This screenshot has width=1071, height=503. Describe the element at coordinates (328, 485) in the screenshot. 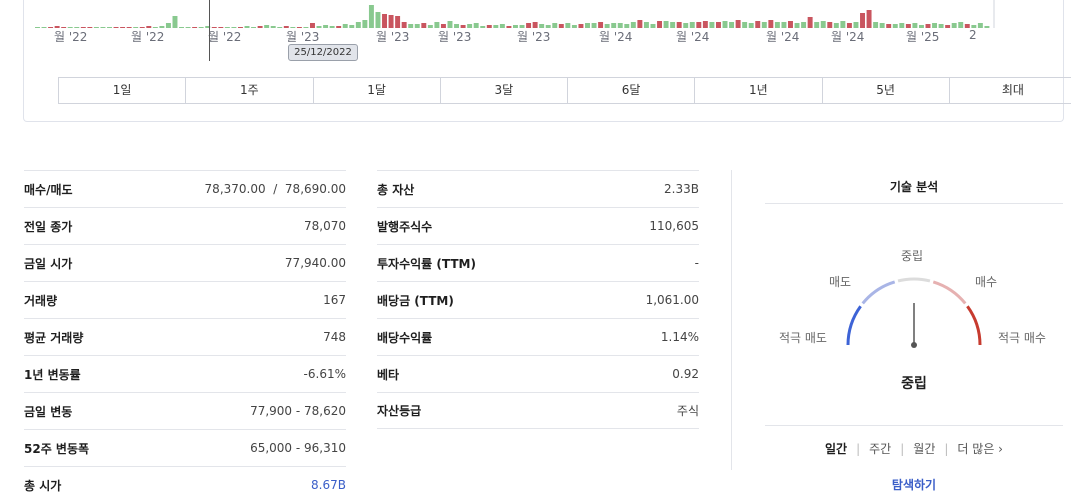

I see `stat-value: 8.67B` at that location.